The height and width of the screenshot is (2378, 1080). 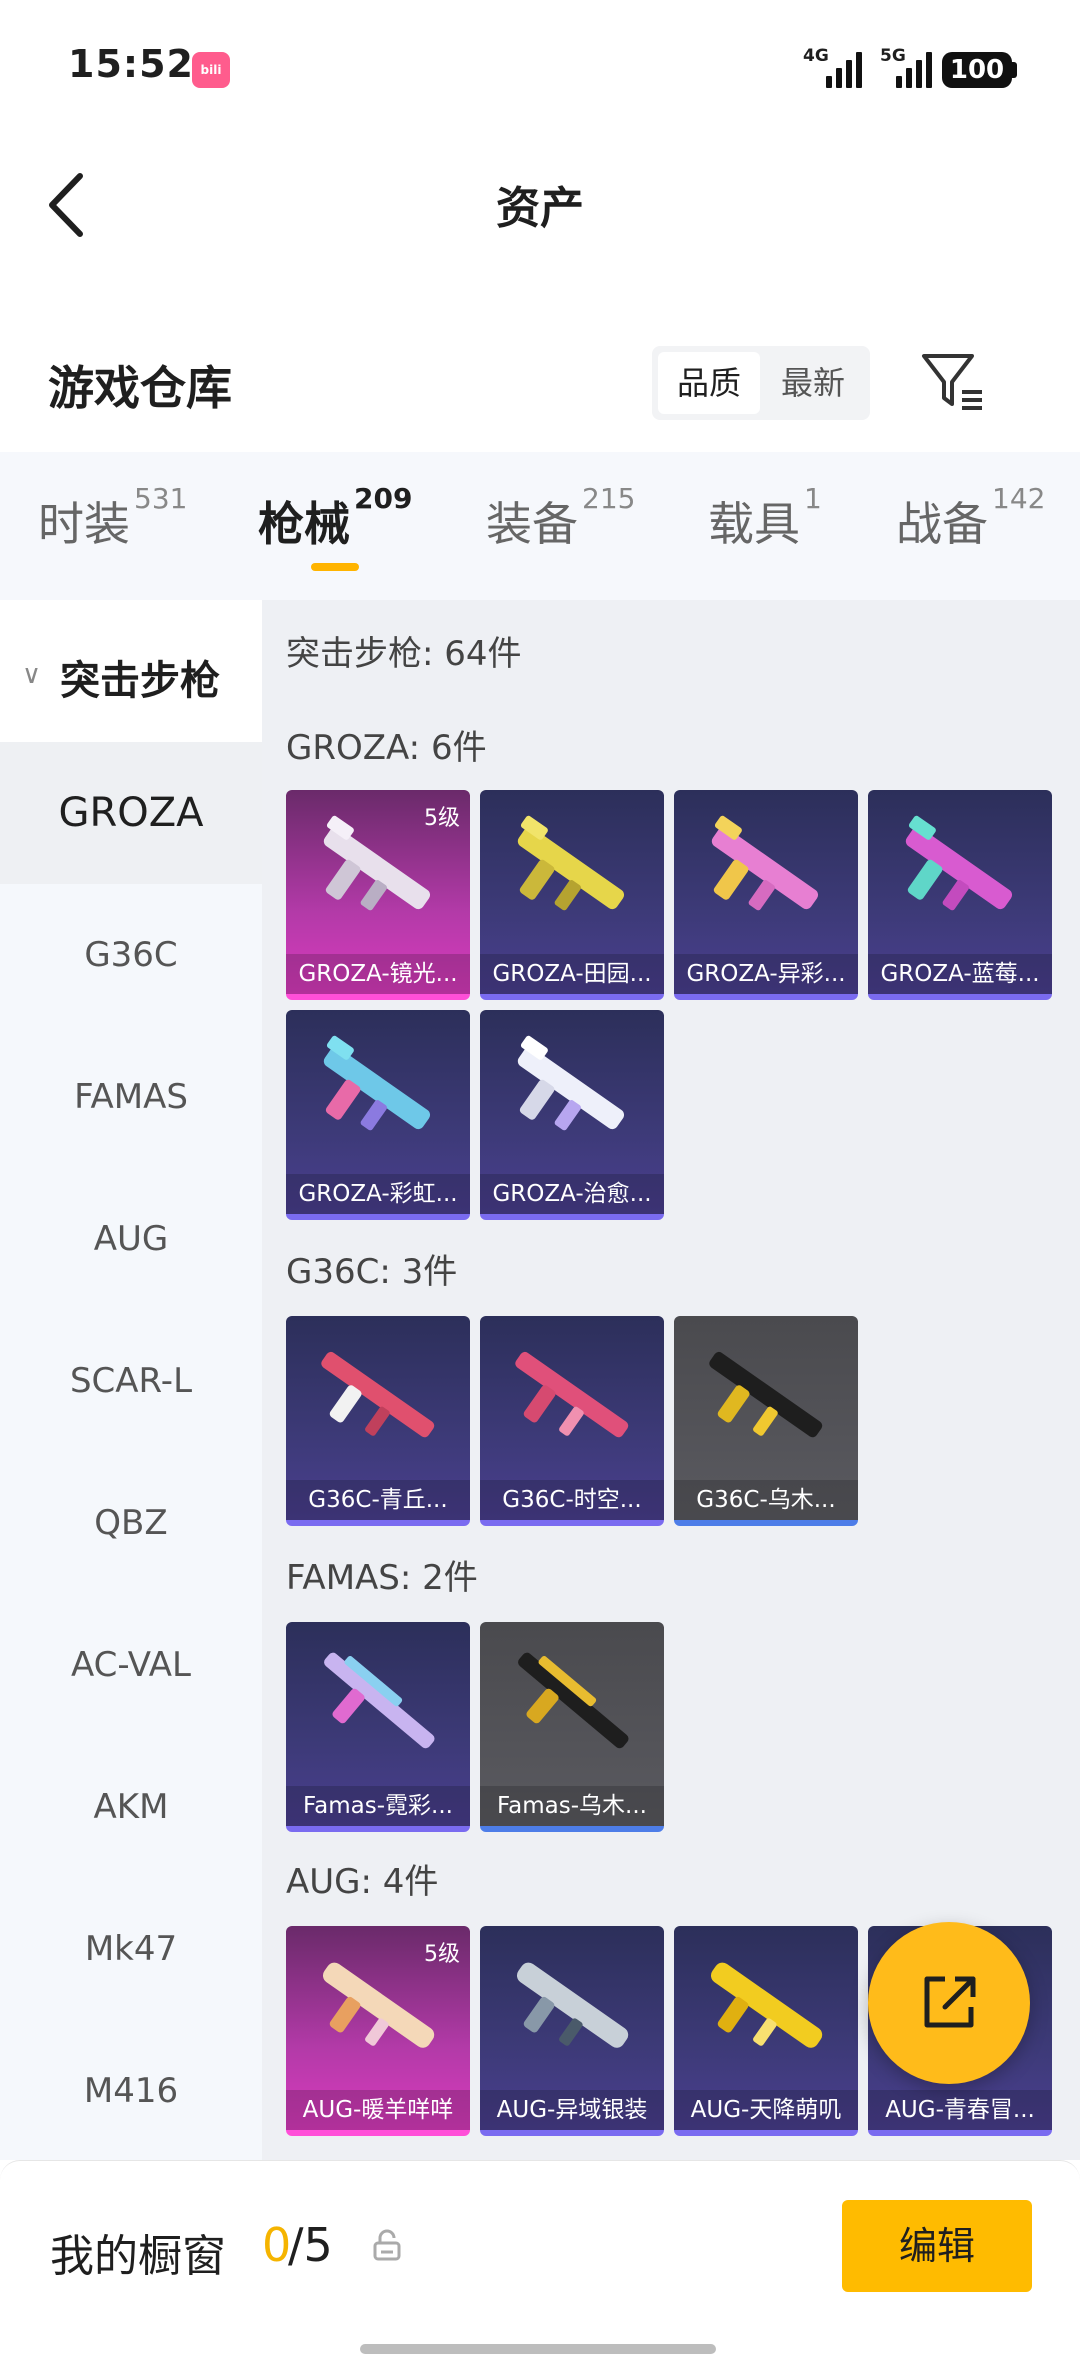 What do you see at coordinates (538, 2349) in the screenshot?
I see `home-indicator` at bounding box center [538, 2349].